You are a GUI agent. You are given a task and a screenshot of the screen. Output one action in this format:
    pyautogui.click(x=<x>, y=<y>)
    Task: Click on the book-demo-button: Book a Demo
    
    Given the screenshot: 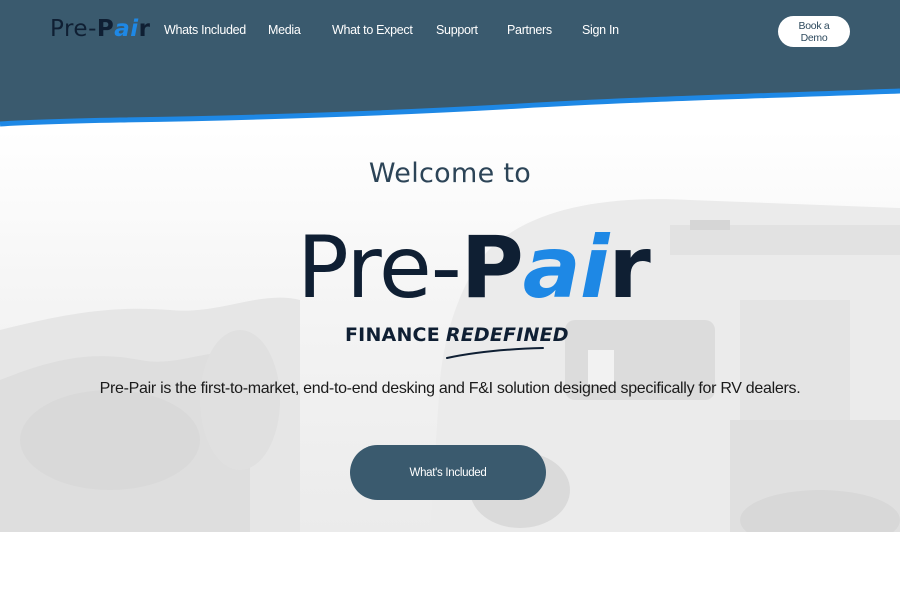 What is the action you would take?
    pyautogui.click(x=814, y=31)
    